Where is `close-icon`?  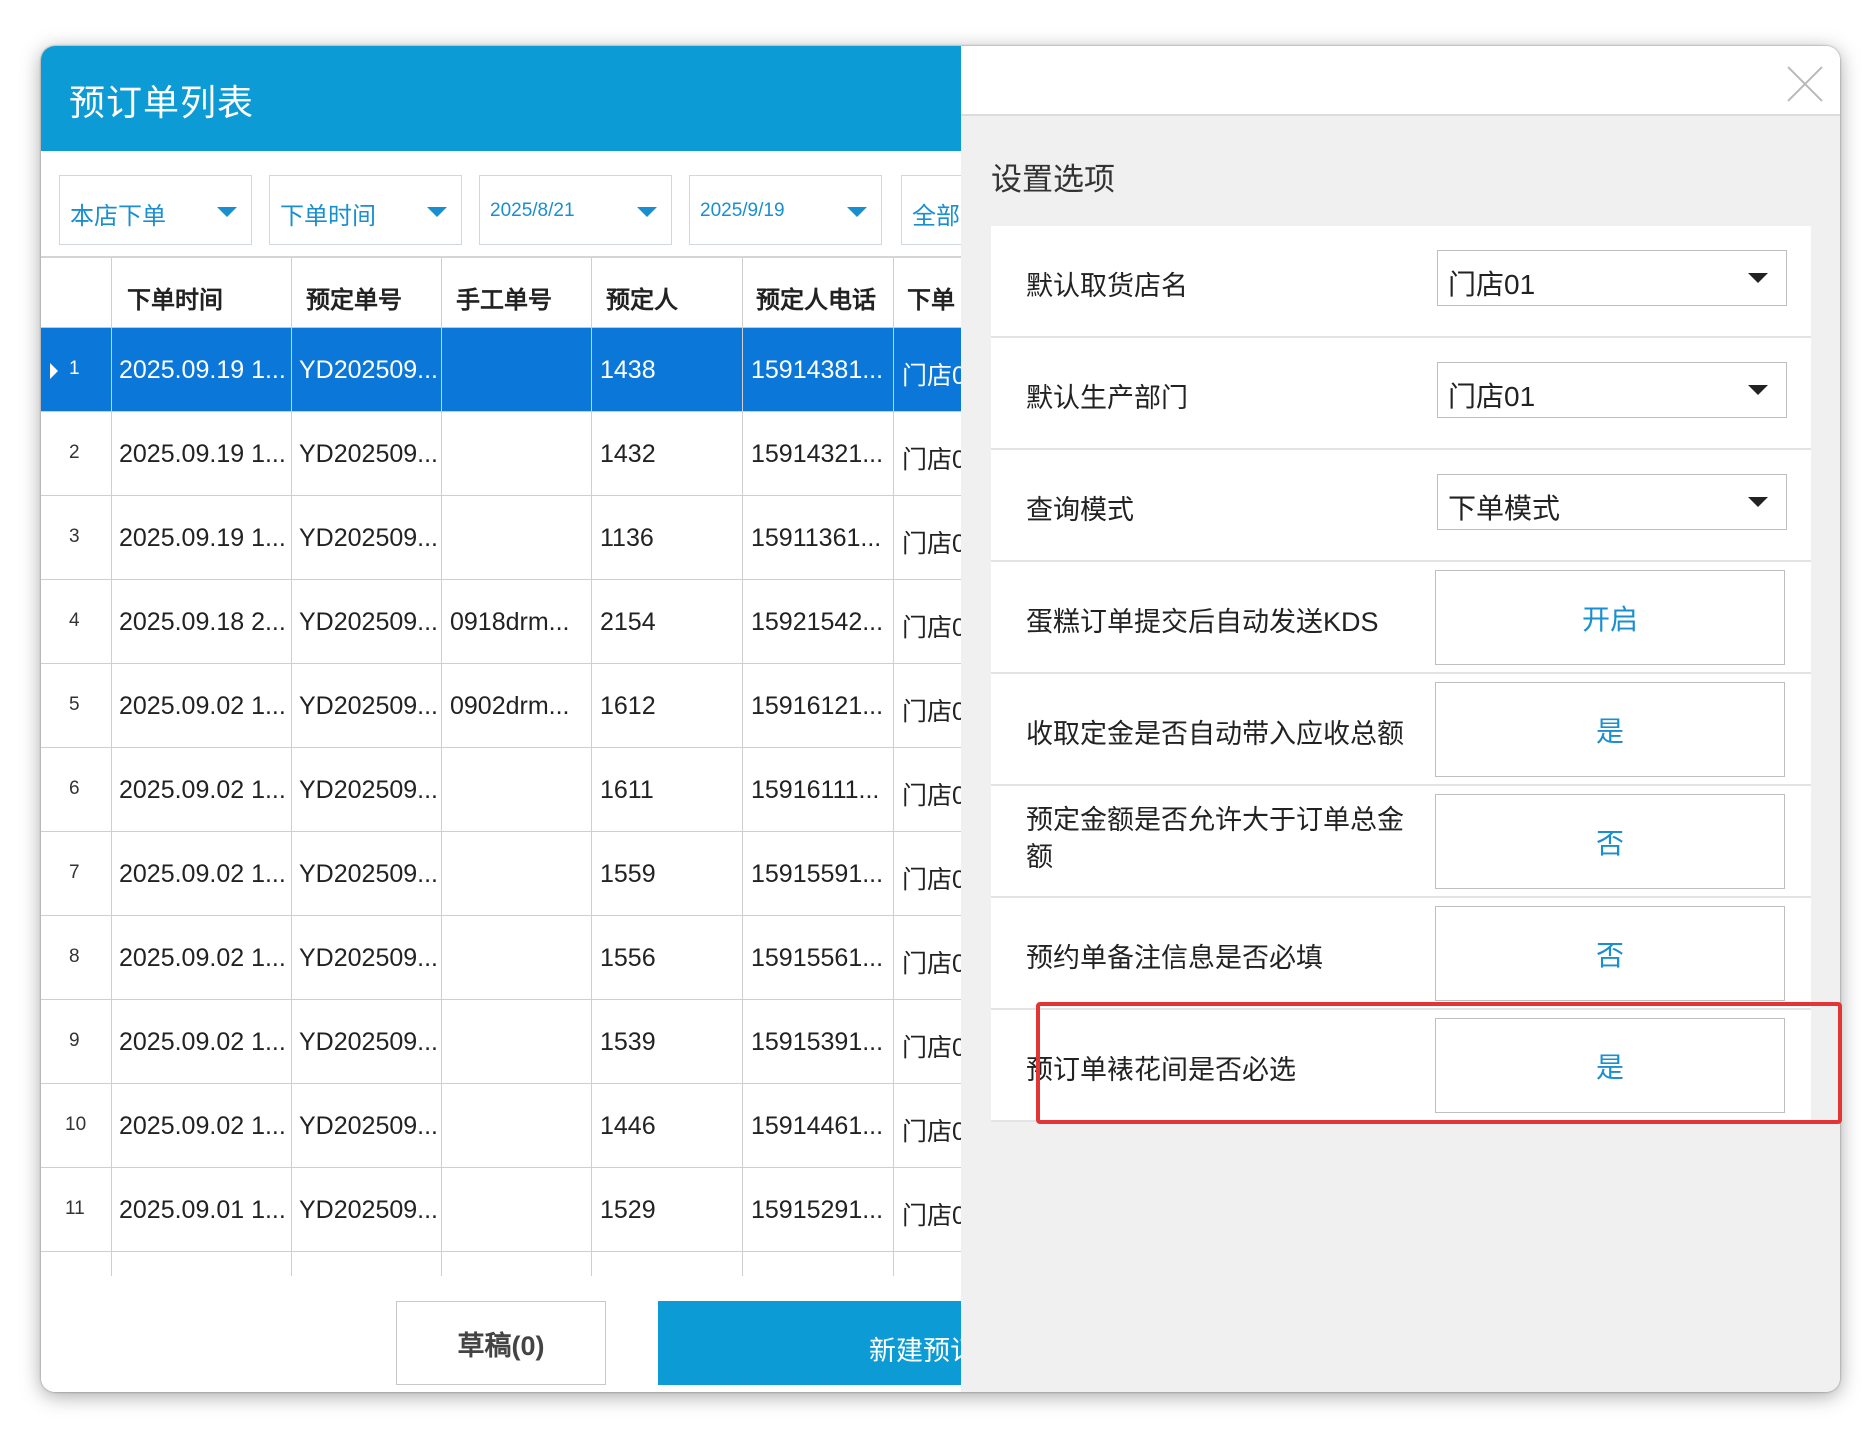
close-icon is located at coordinates (1805, 83).